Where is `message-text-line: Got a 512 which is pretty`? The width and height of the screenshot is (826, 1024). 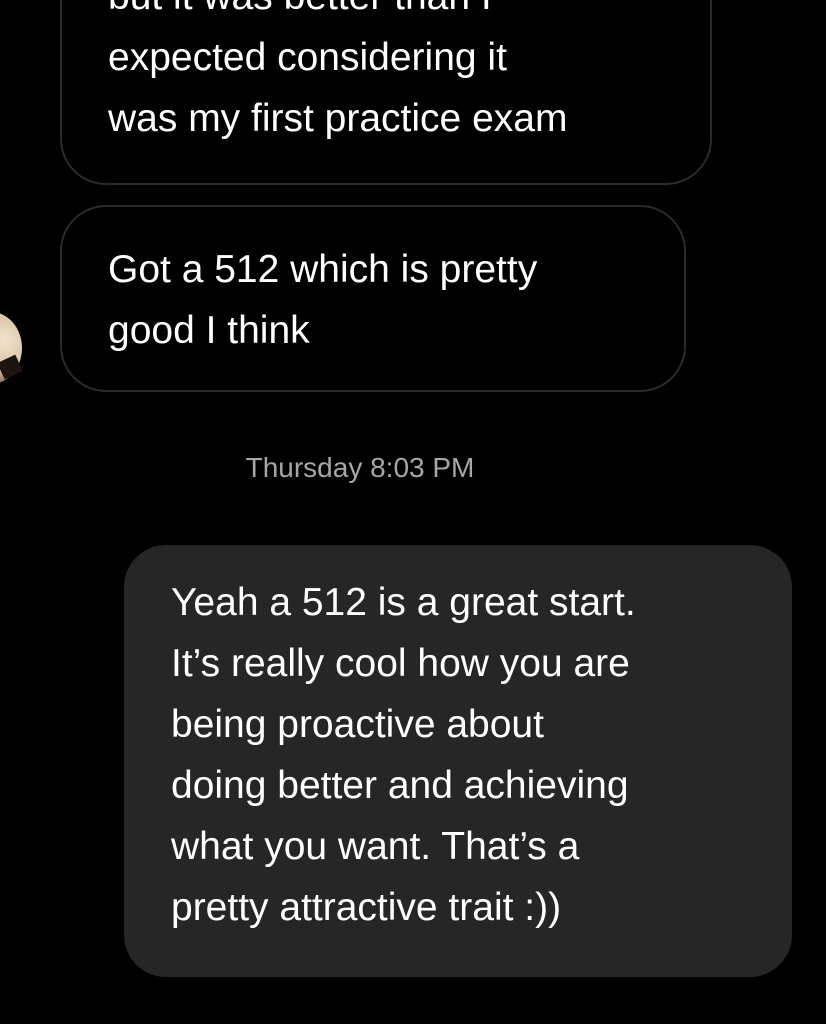
message-text-line: Got a 512 which is pretty is located at coordinates (323, 269).